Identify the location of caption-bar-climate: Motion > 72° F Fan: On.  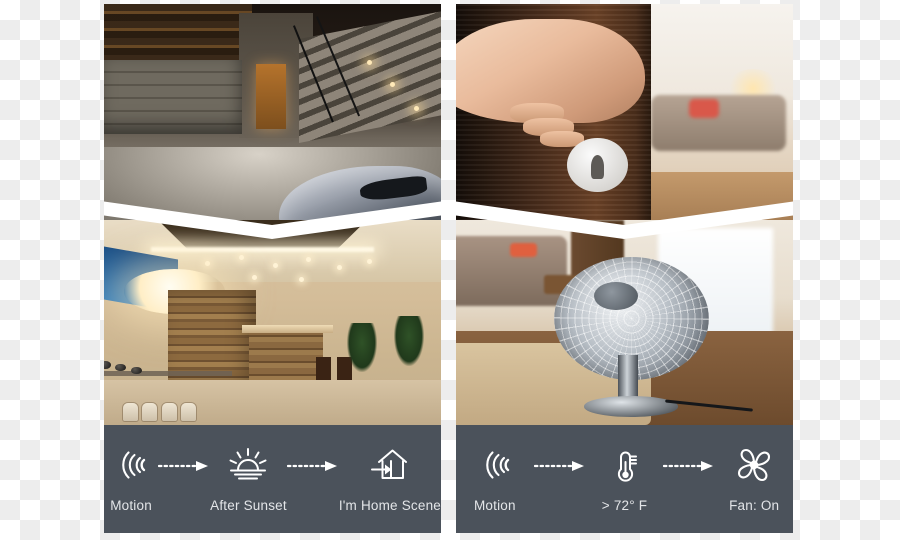
(624, 479).